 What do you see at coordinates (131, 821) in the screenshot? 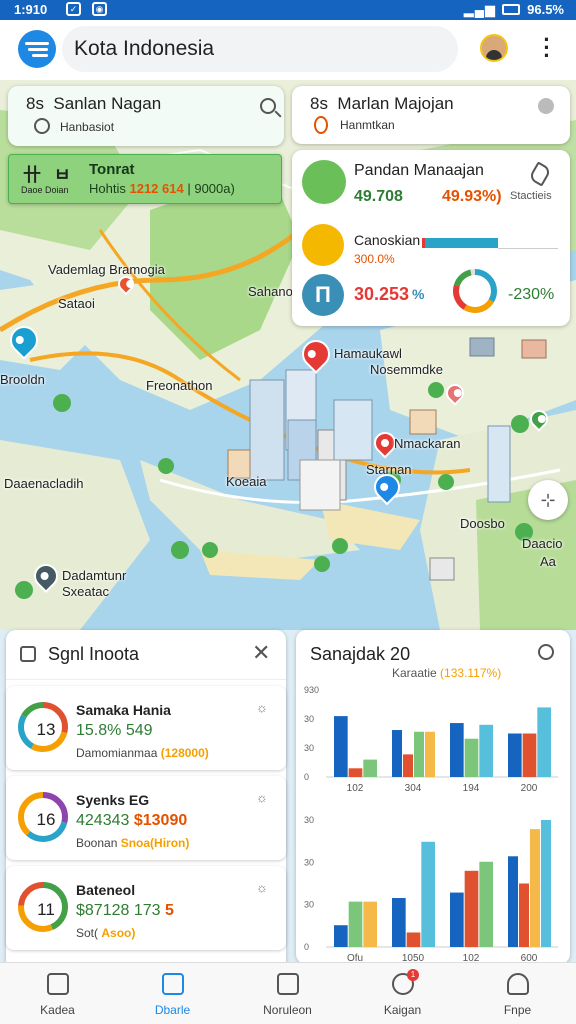
I see `item-value: 424343 $13090` at bounding box center [131, 821].